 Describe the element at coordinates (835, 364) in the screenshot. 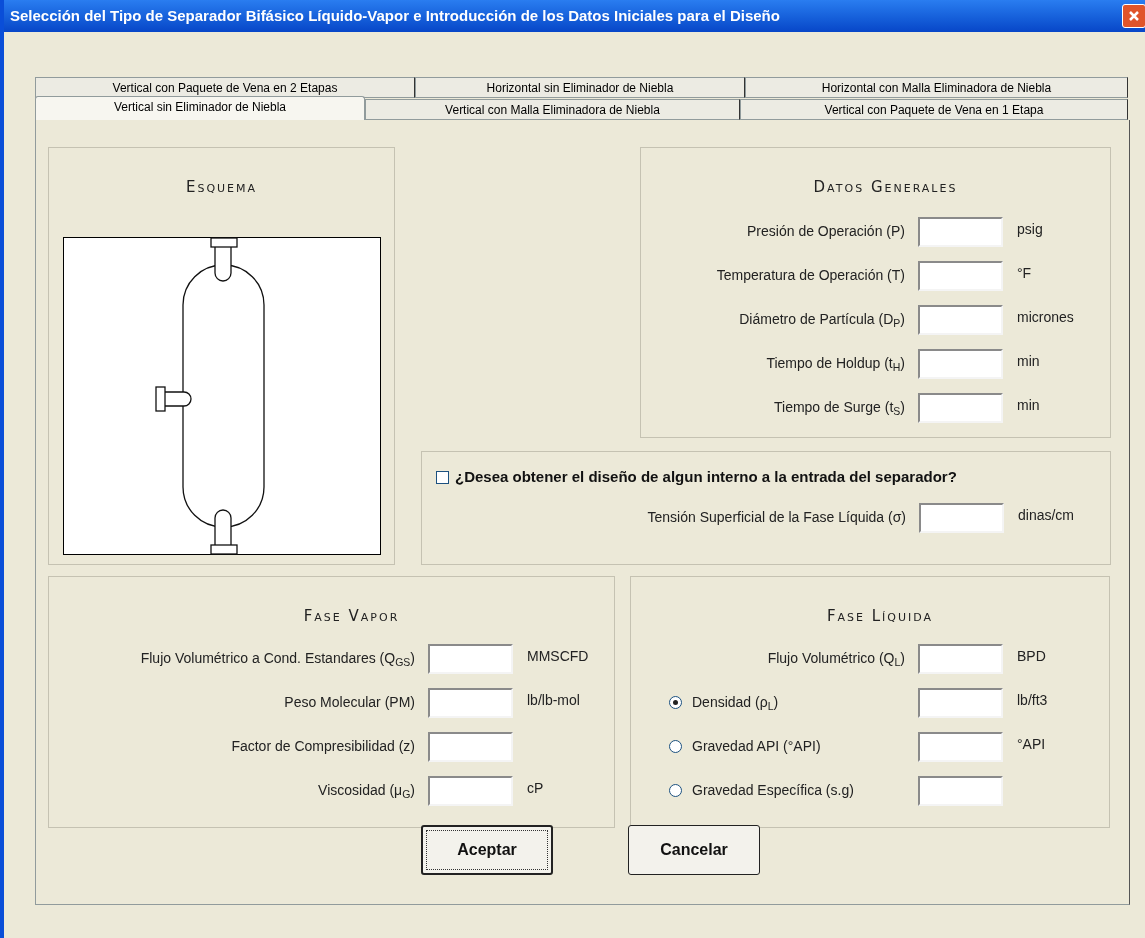

I see `field-label: Tiempo de Holdup (t$_{H}$)` at that location.